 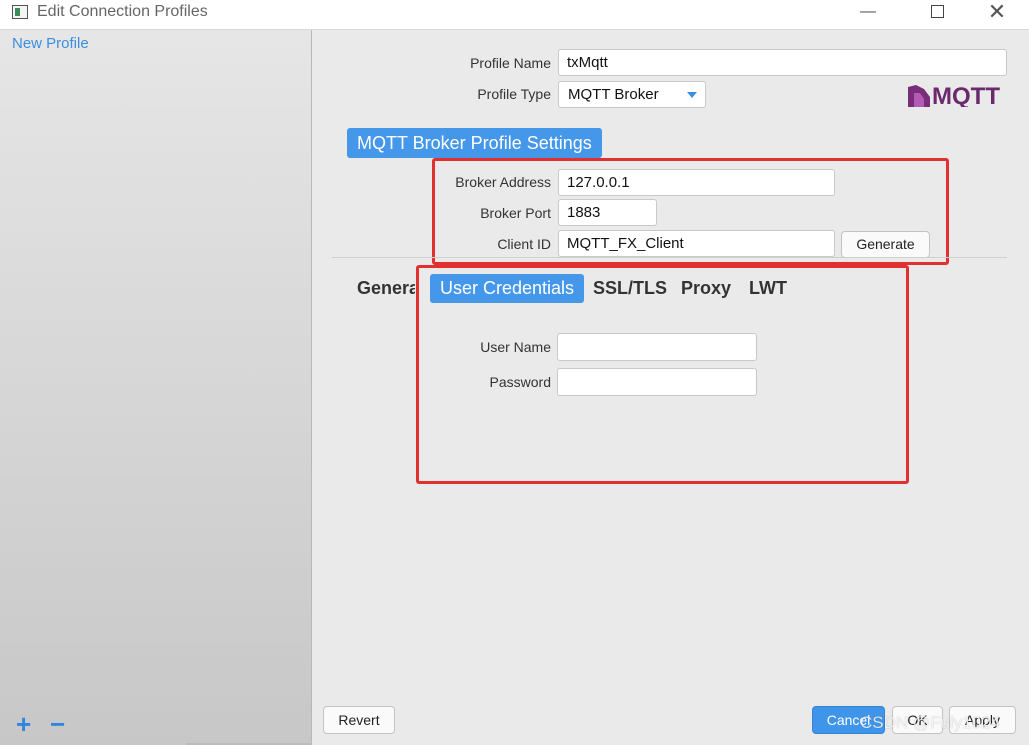 I want to click on broker-settings-header: MQTT Broker Profile Settings, so click(x=474, y=143).